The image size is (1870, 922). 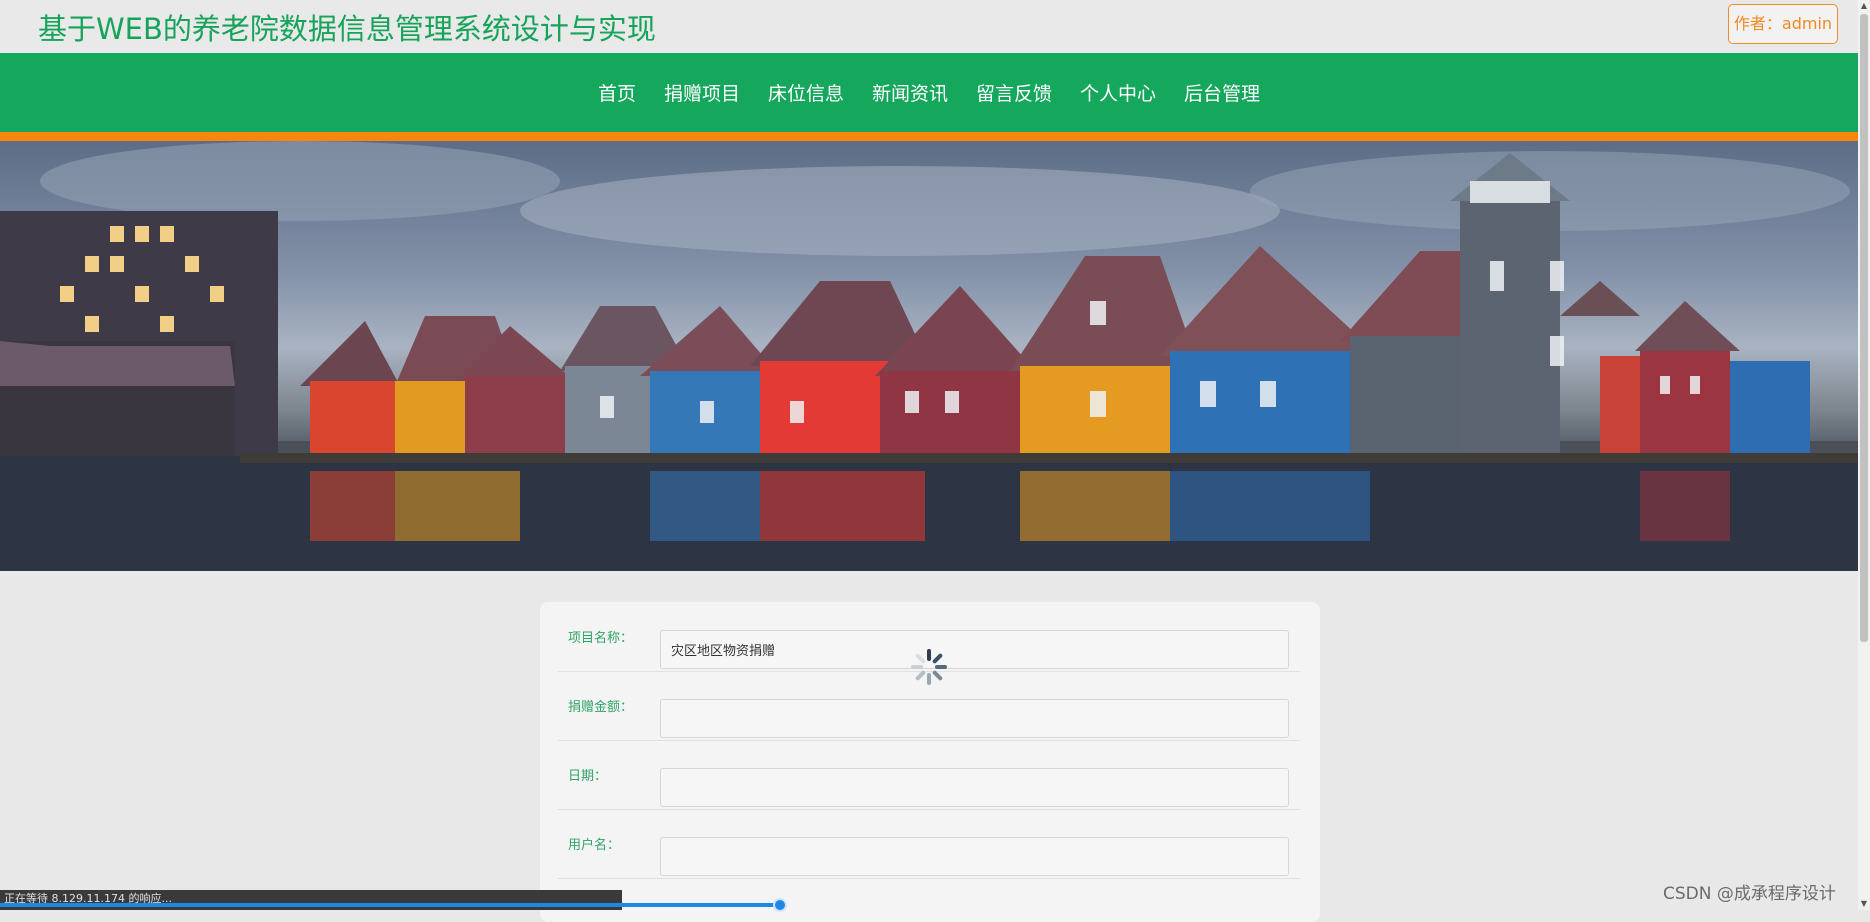 What do you see at coordinates (1118, 92) in the screenshot?
I see `nav-item-personal-center: 个人中心` at bounding box center [1118, 92].